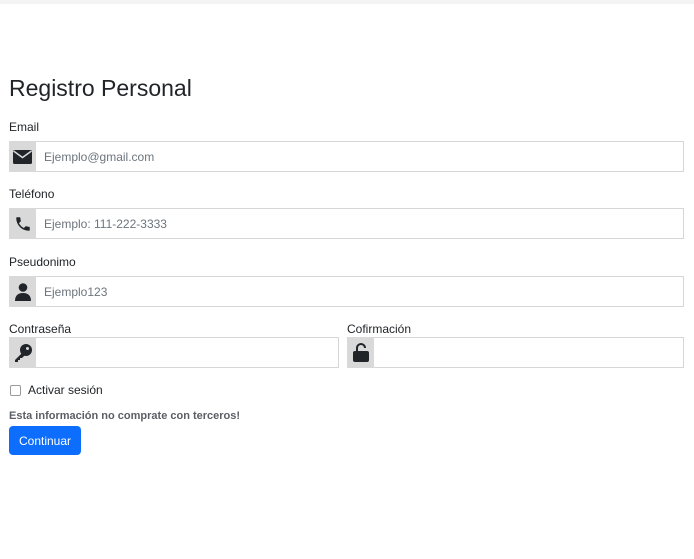 The image size is (694, 559). I want to click on password-group, so click(174, 352).